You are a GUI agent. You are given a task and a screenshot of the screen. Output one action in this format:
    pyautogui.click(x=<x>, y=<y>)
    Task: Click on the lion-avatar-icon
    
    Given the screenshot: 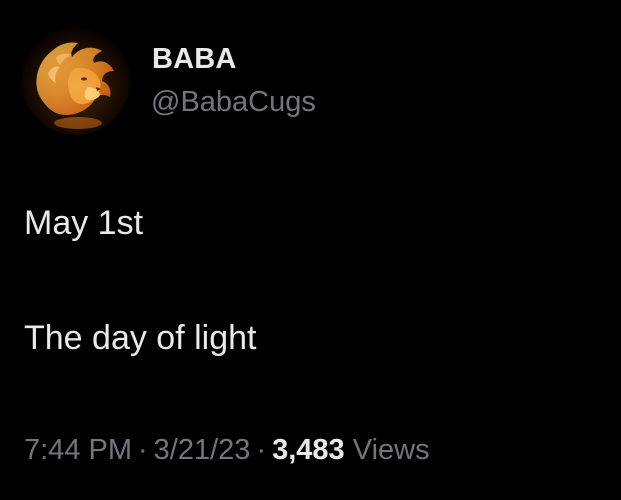 What is the action you would take?
    pyautogui.click(x=76, y=81)
    